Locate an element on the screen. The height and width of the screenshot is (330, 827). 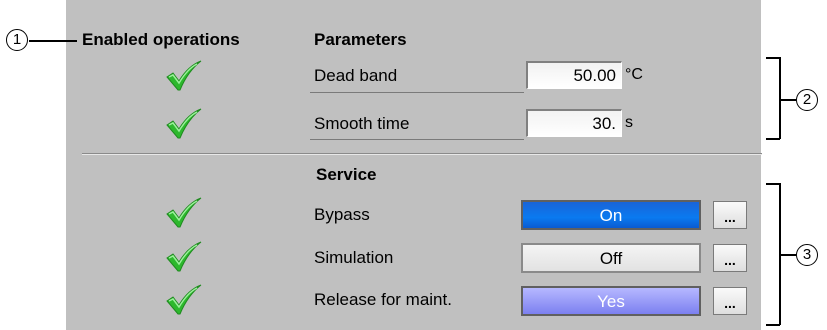
bypass-state-button: On is located at coordinates (611, 215).